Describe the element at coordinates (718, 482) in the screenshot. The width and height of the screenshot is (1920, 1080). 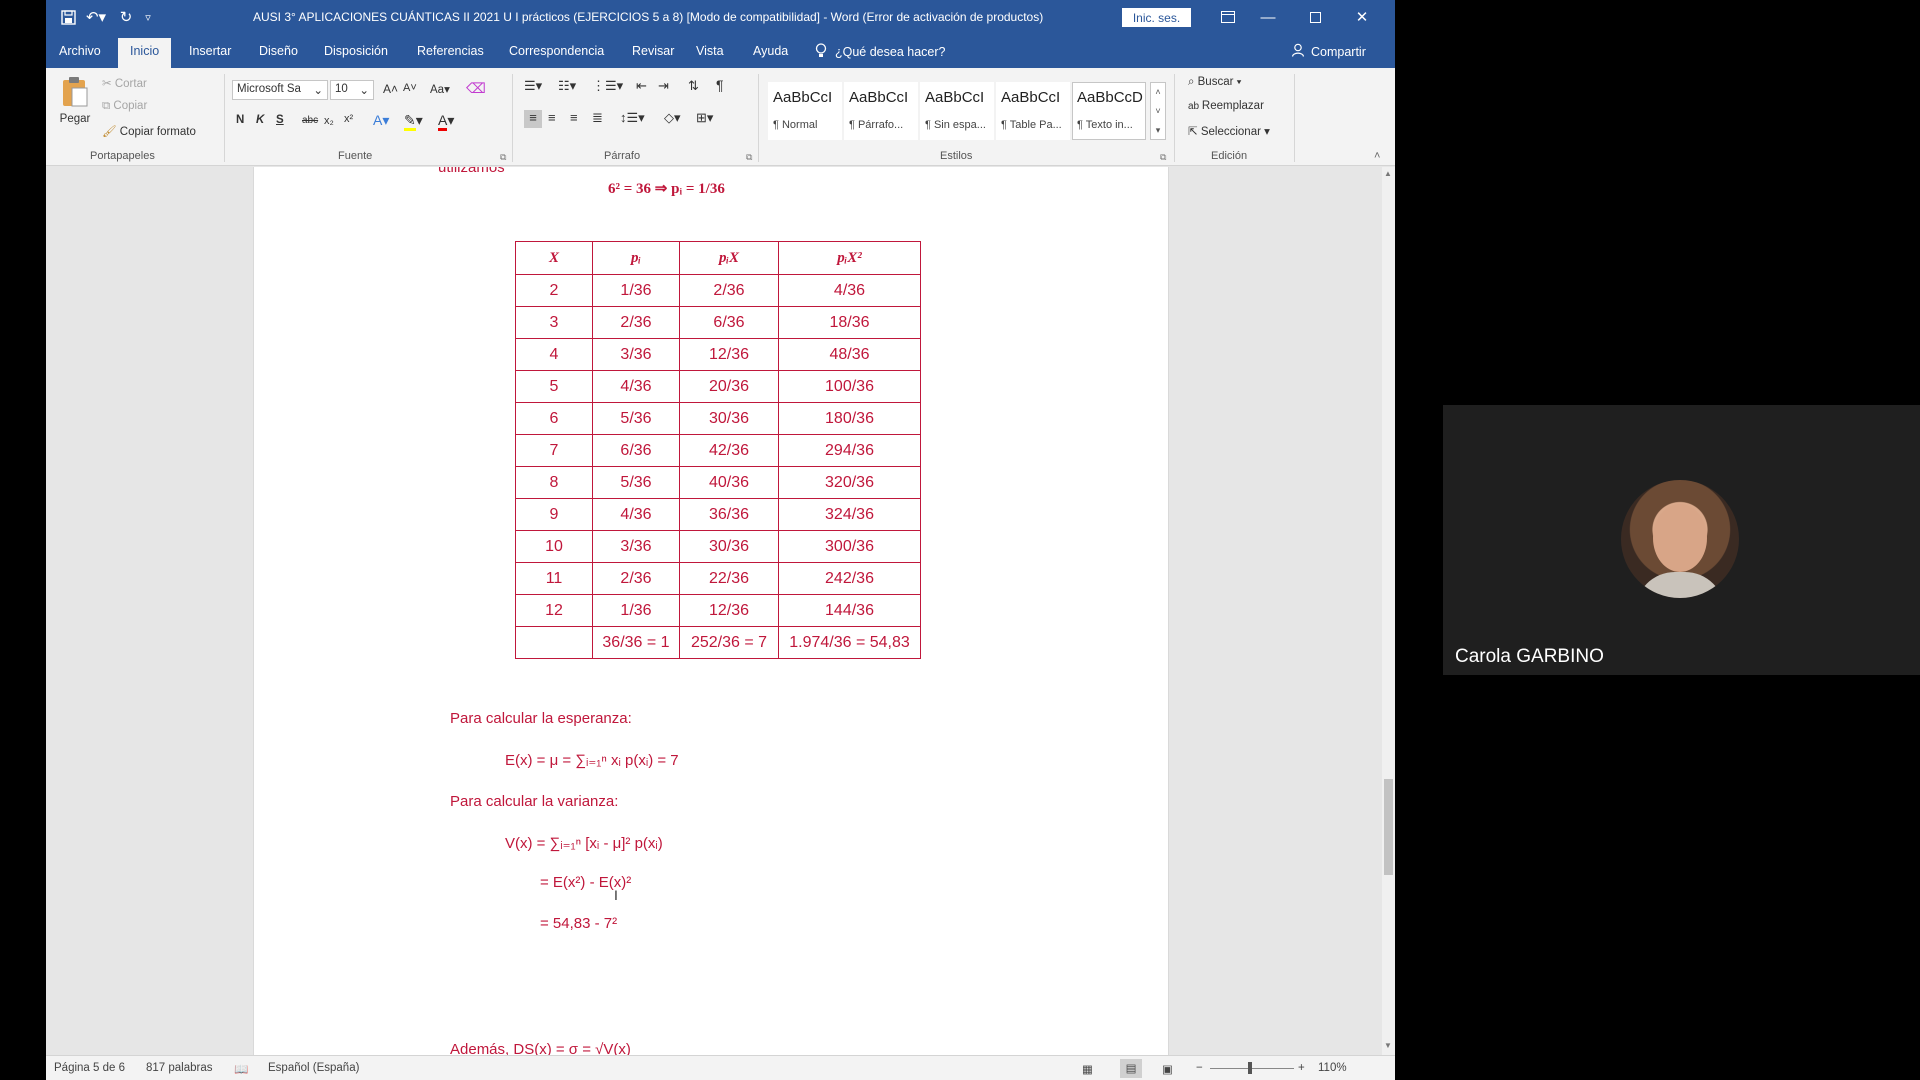
I see `table-row: 8 5/36 40/36 320/36` at that location.